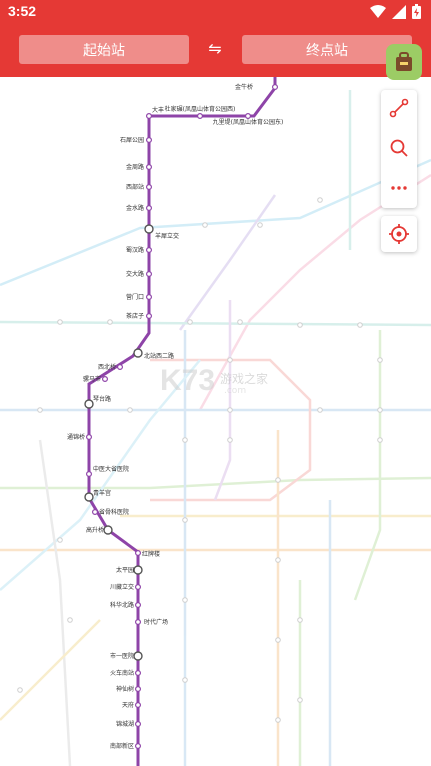 This screenshot has width=431, height=766. Describe the element at coordinates (399, 234) in the screenshot. I see `locate-button` at that location.